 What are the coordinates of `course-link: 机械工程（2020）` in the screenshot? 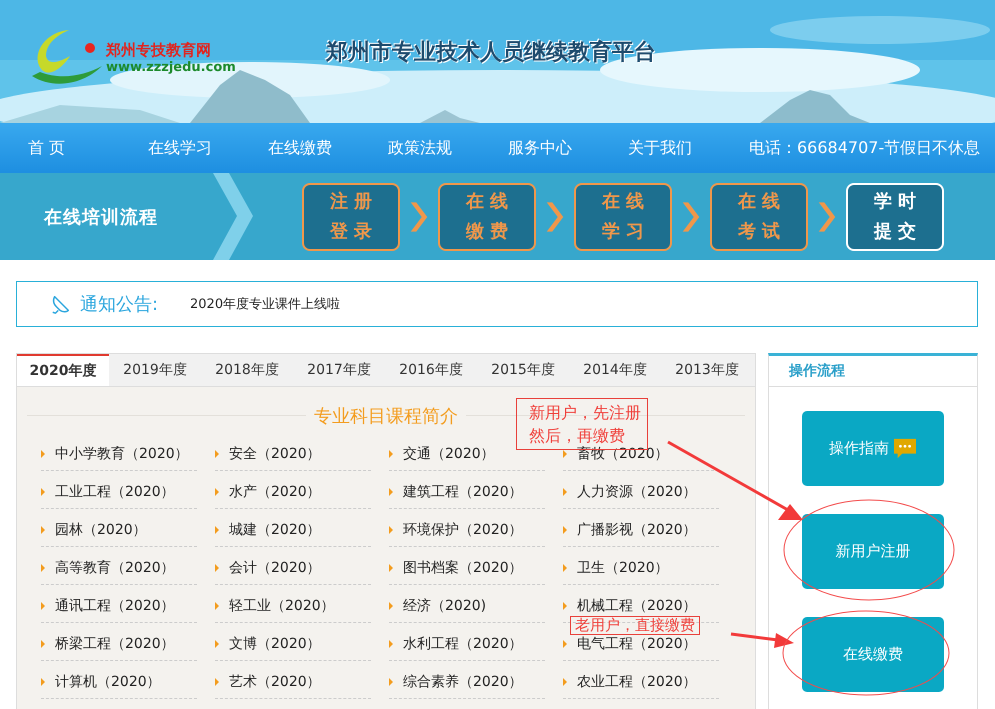 It's located at (637, 606).